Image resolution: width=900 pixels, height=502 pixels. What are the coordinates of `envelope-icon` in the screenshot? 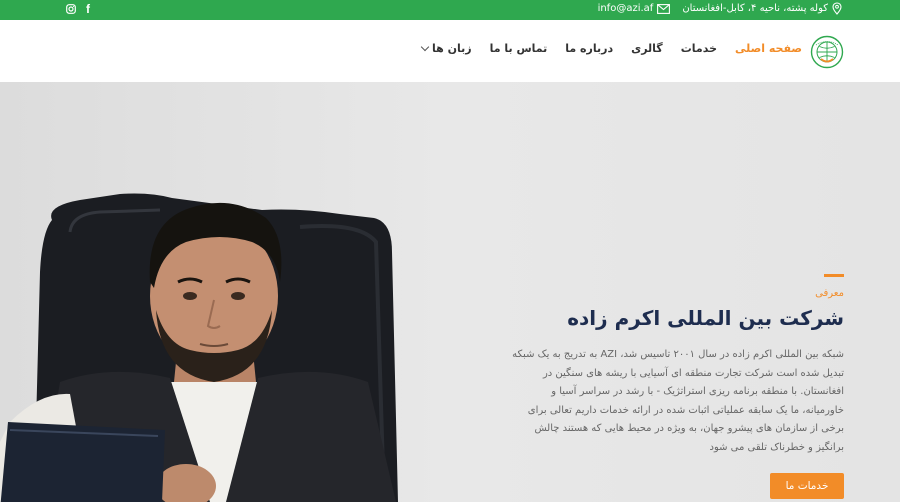 It's located at (664, 8).